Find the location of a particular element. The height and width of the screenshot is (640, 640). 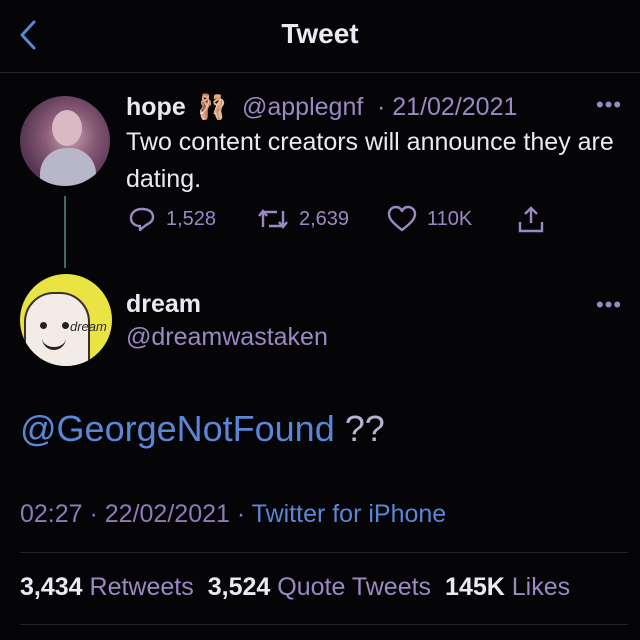

mention-link: @GeorgeNotFound is located at coordinates (177, 428).